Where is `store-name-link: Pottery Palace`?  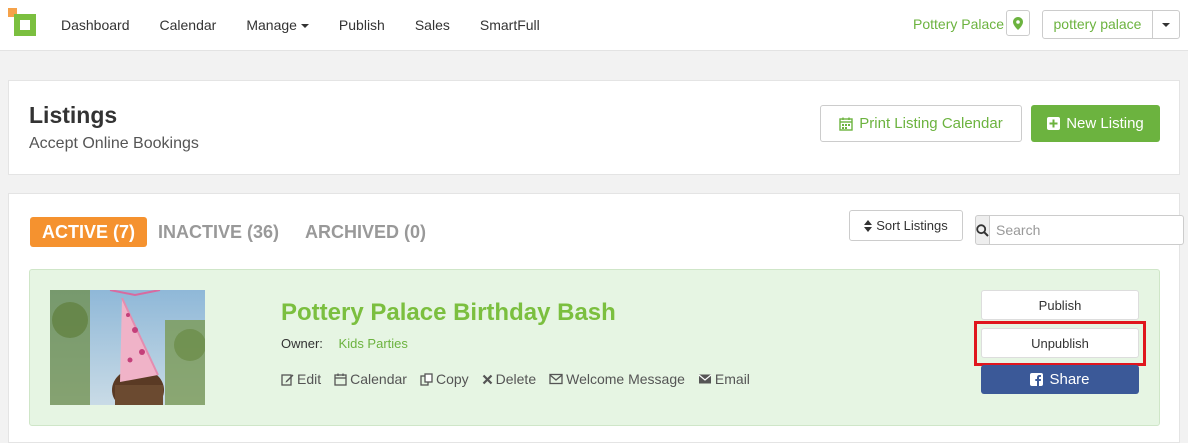 store-name-link: Pottery Palace is located at coordinates (958, 24).